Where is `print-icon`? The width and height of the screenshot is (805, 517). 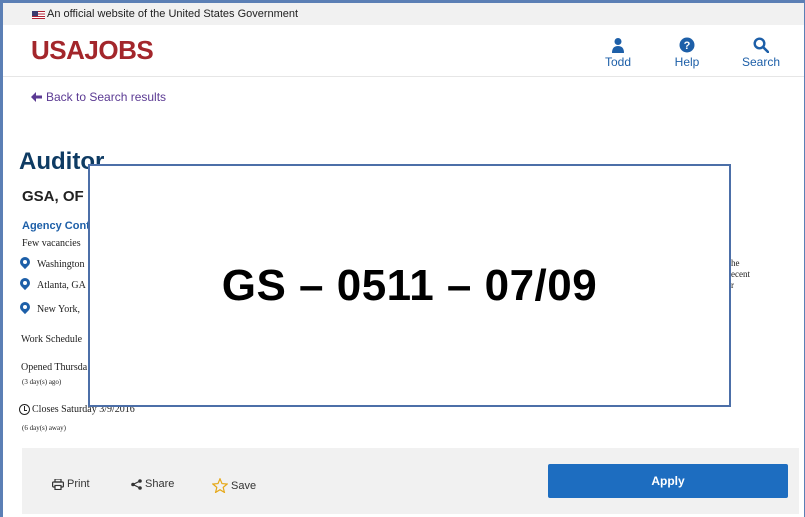
print-icon is located at coordinates (58, 484).